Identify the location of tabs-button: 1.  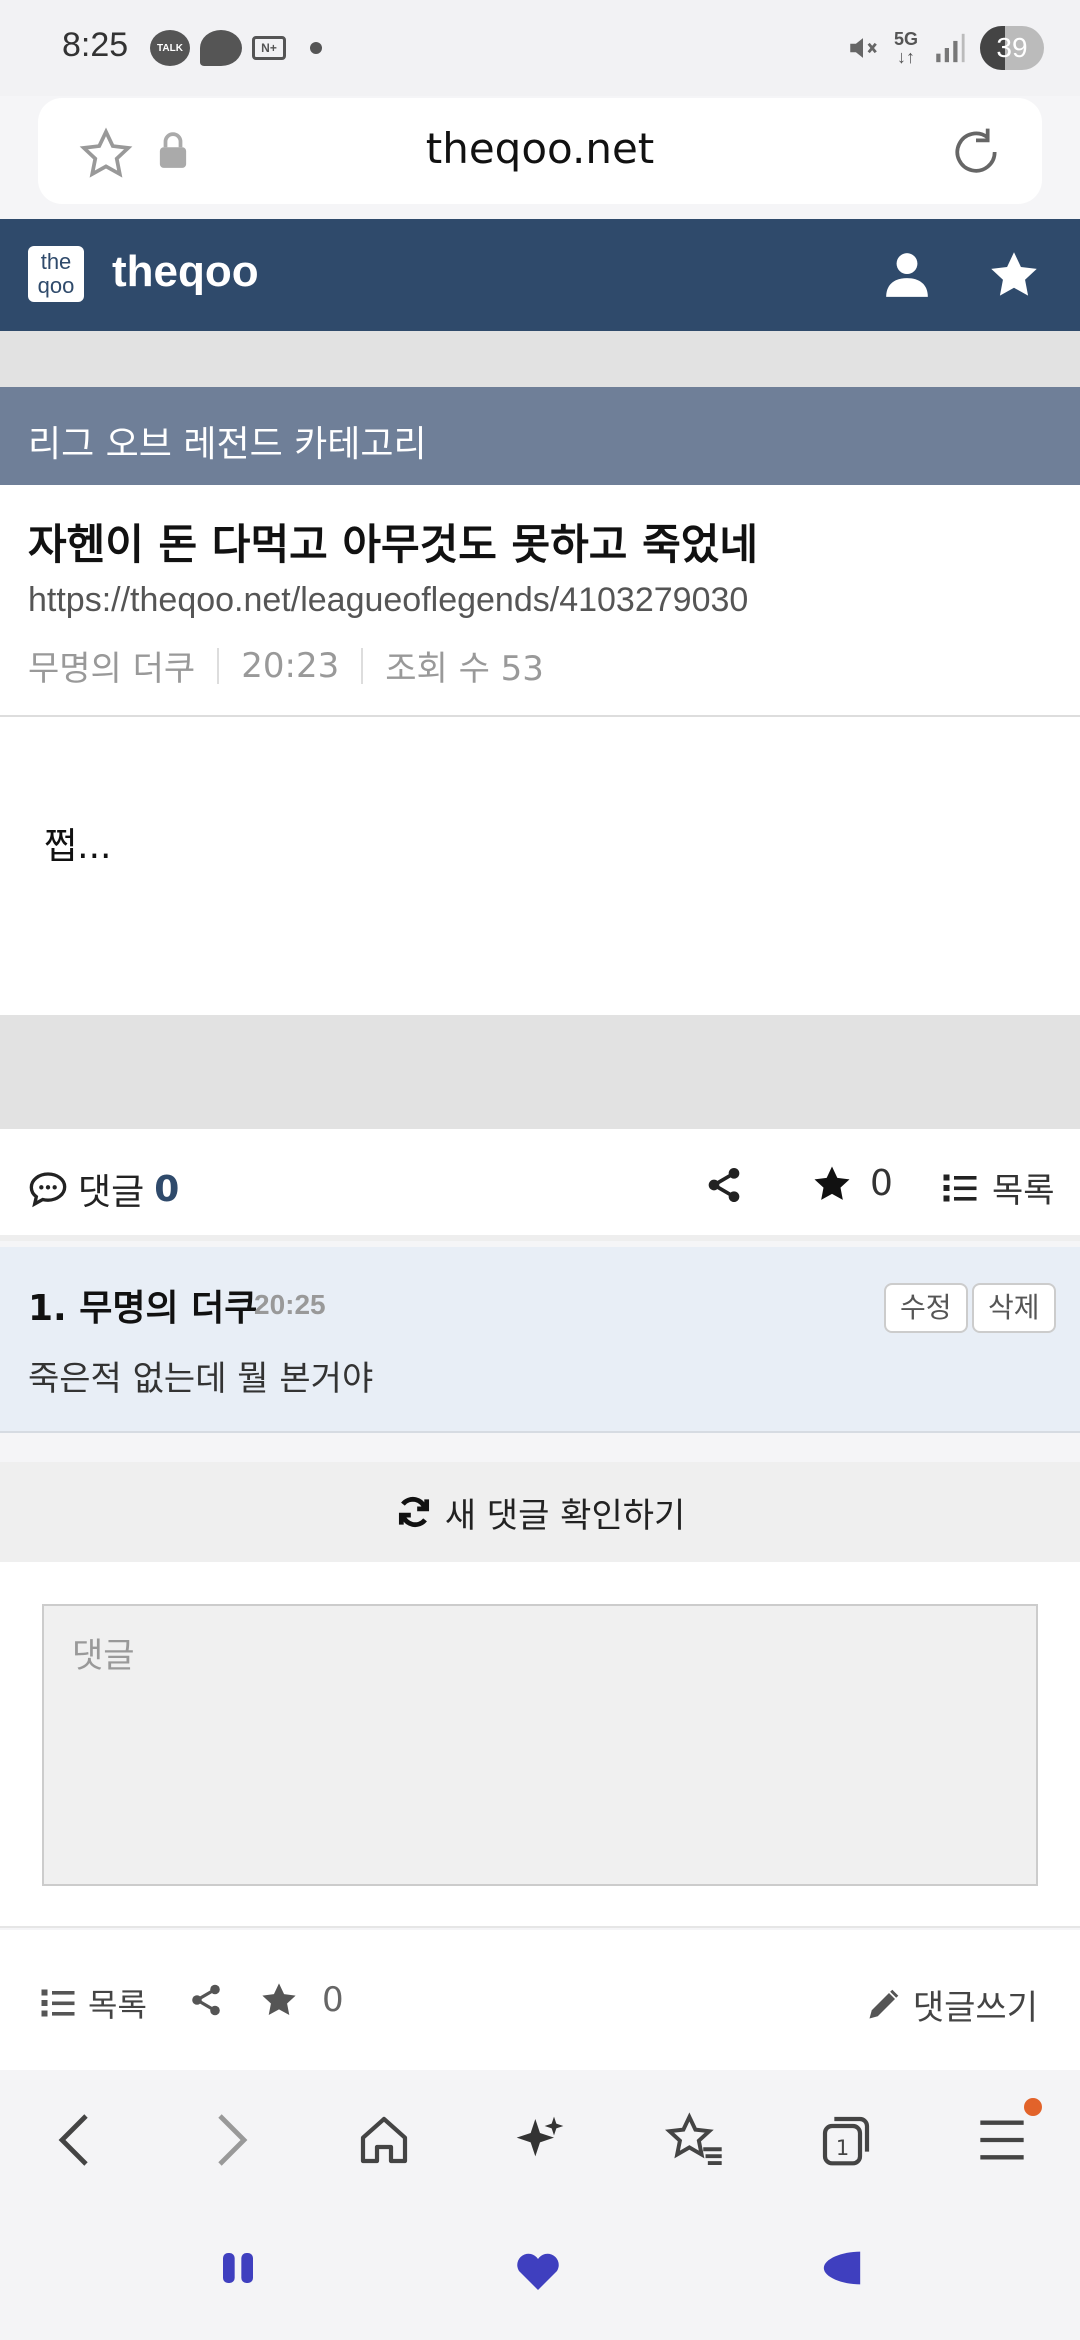
(846, 2140).